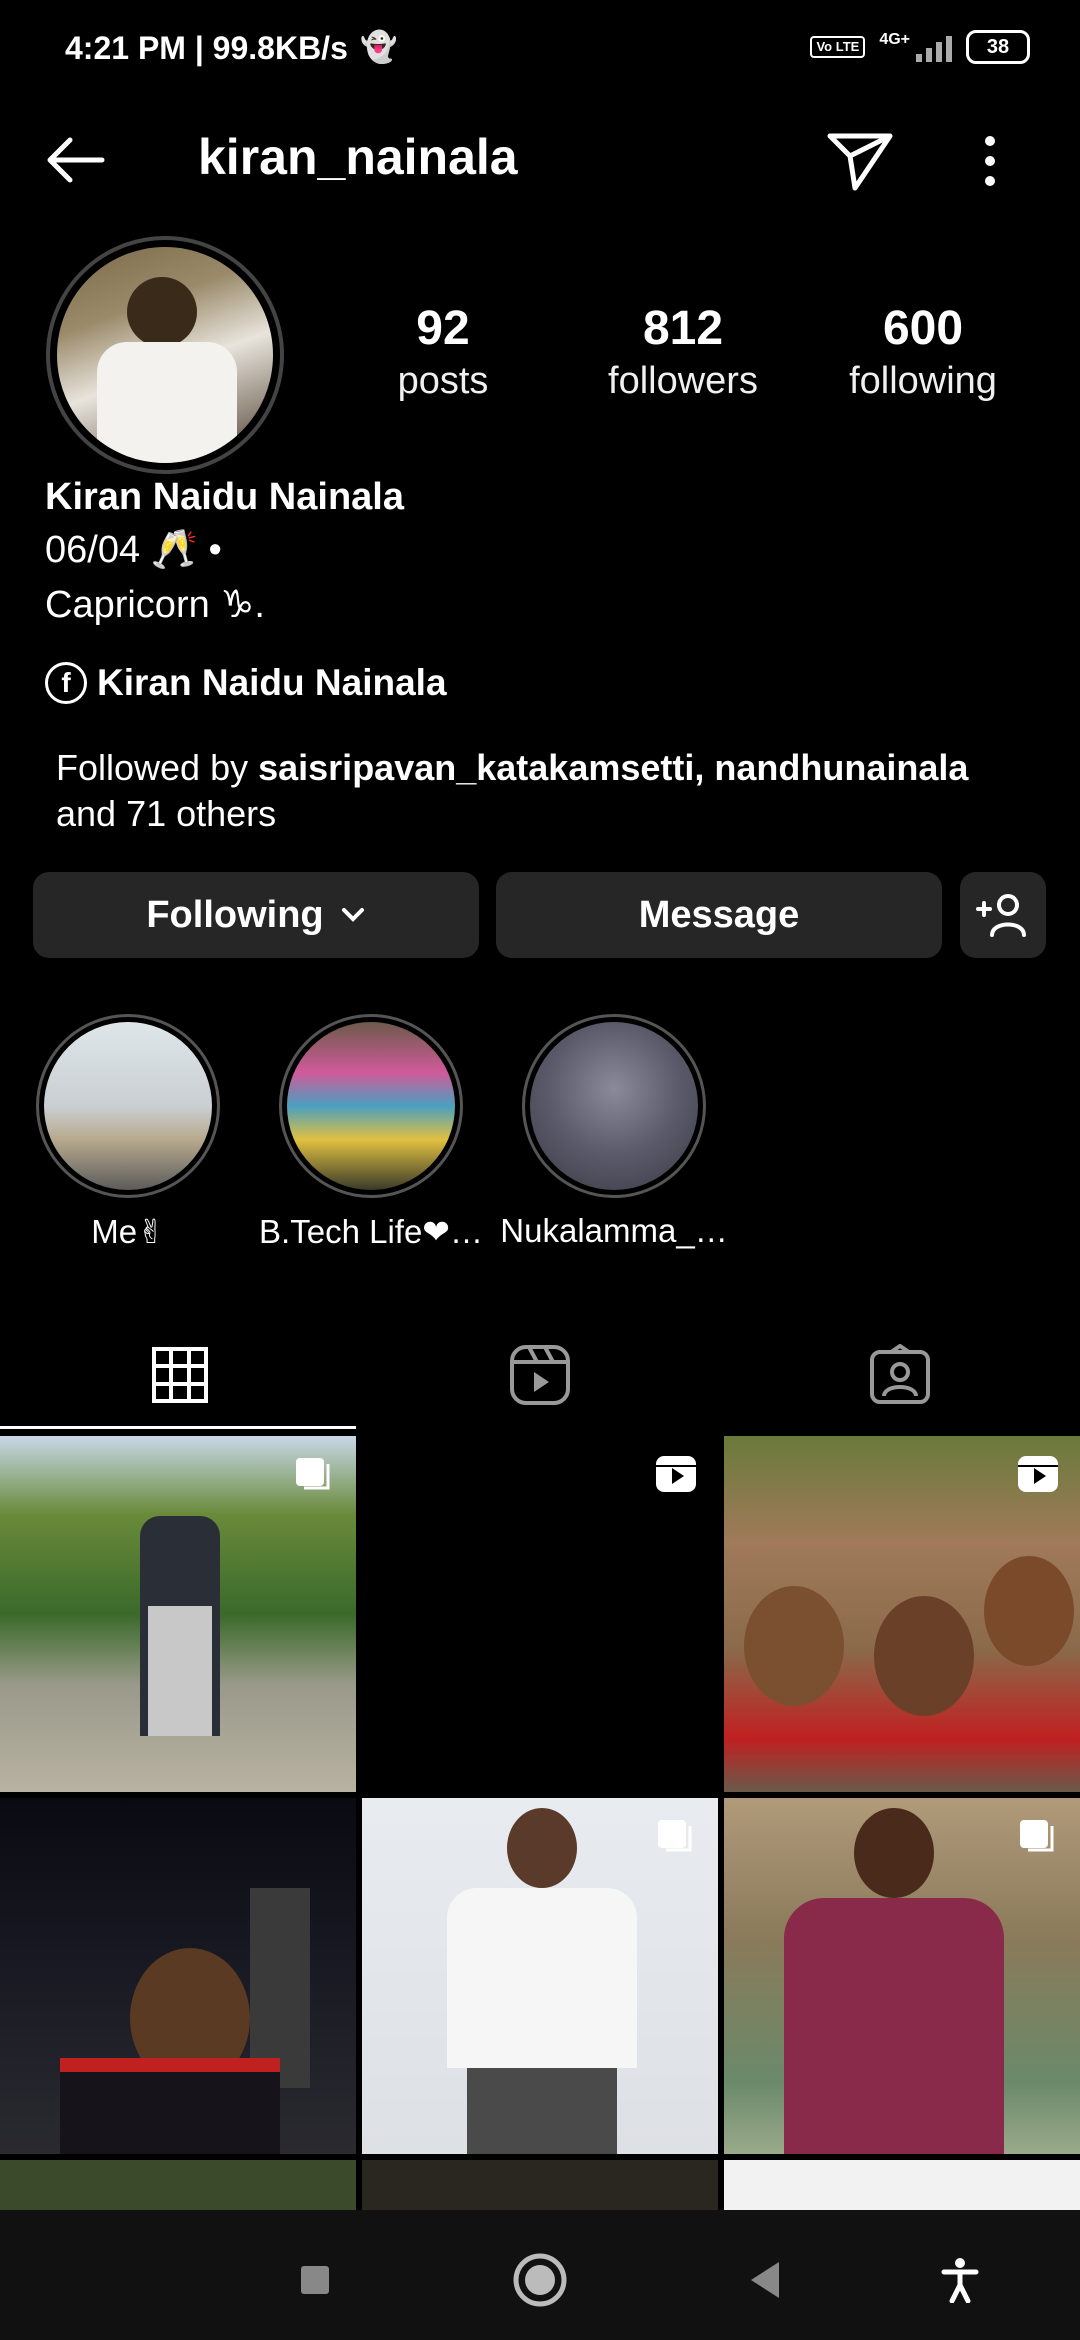  I want to click on tab-posts-grid, so click(180, 1375).